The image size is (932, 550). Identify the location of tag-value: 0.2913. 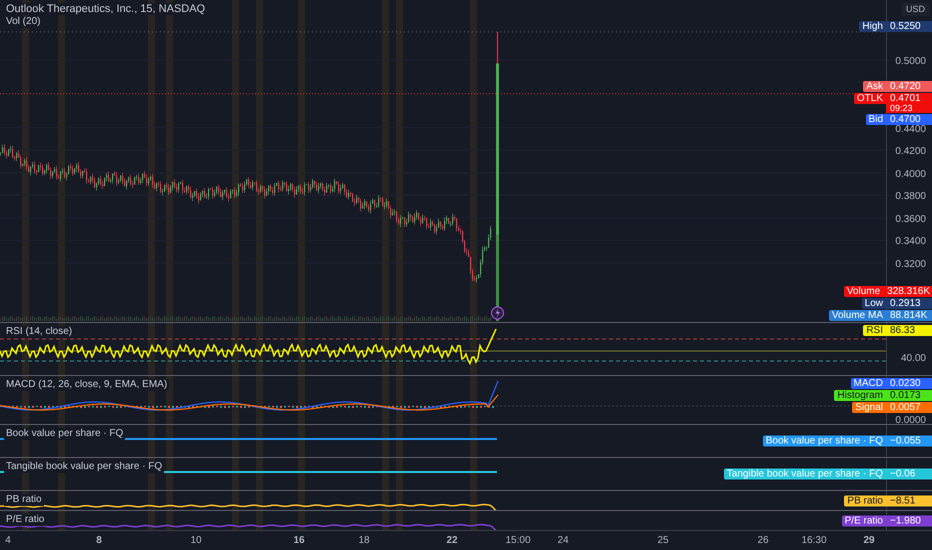
(909, 303).